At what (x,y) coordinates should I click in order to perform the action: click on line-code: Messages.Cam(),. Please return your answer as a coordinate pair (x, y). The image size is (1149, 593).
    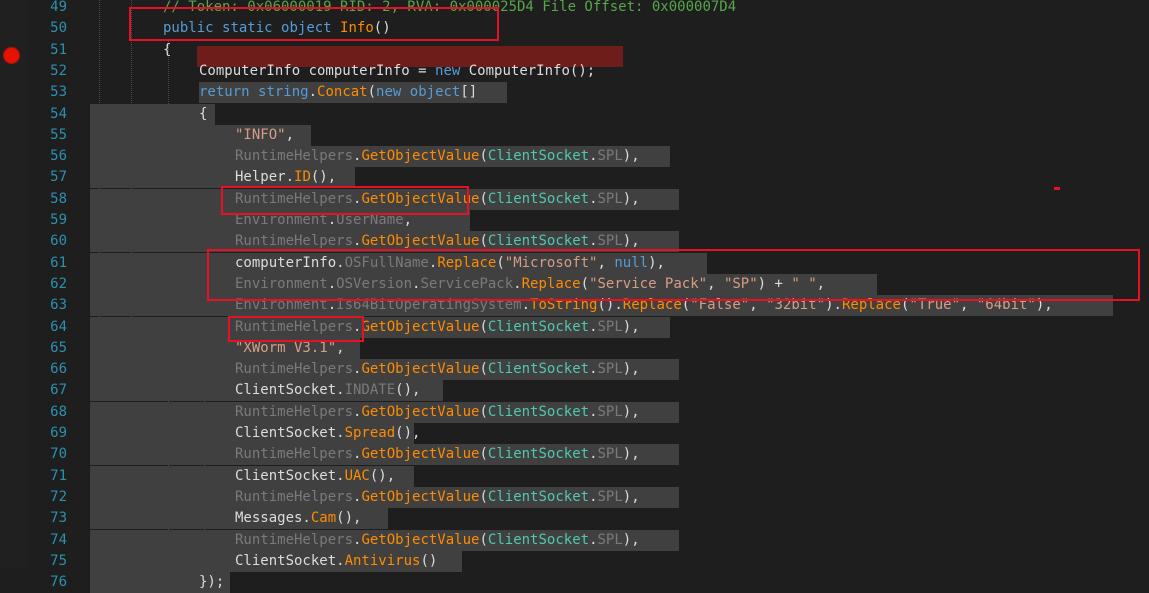
    Looking at the image, I should click on (298, 518).